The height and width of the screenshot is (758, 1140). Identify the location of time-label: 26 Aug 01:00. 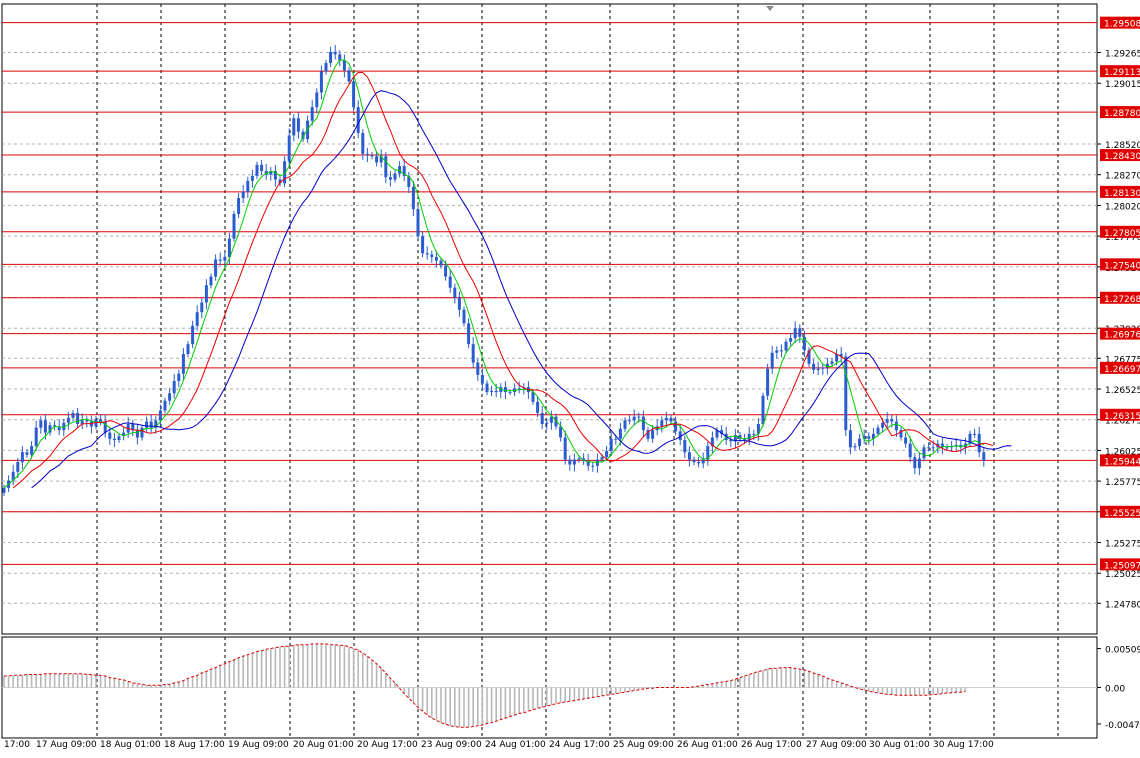
(707, 745).